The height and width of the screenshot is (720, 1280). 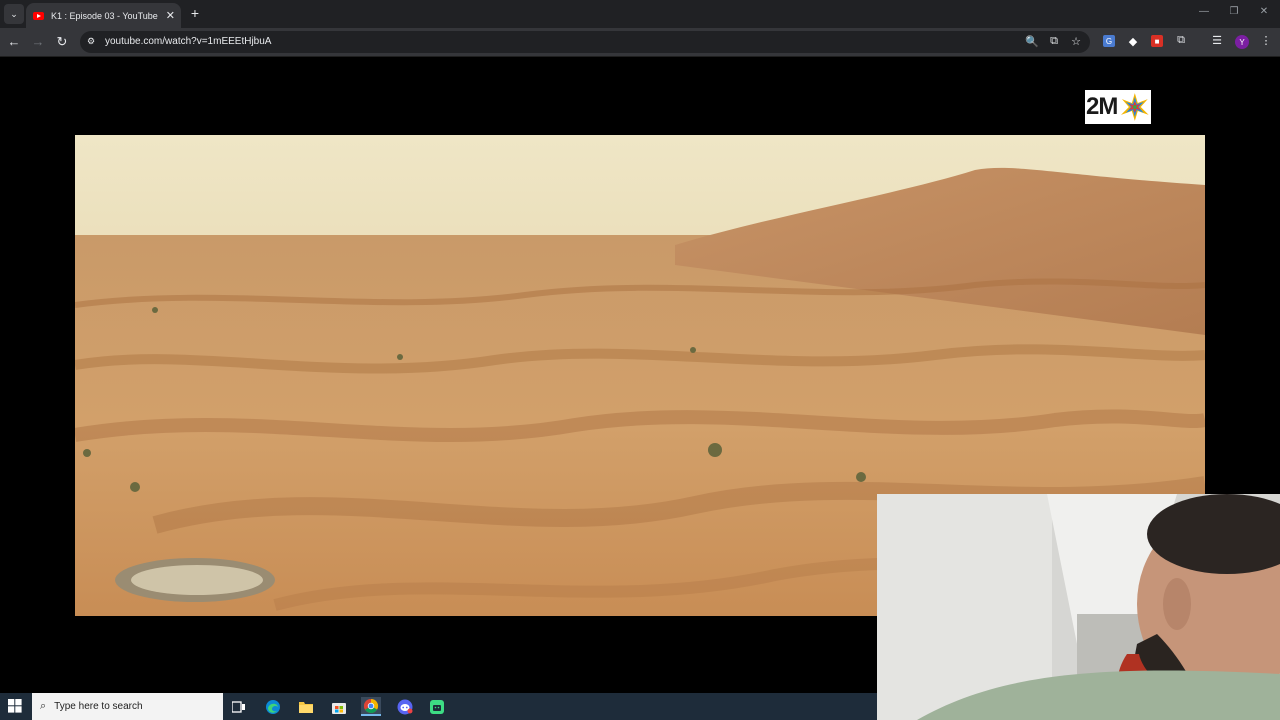 I want to click on profile-avatar: Y, so click(x=1242, y=42).